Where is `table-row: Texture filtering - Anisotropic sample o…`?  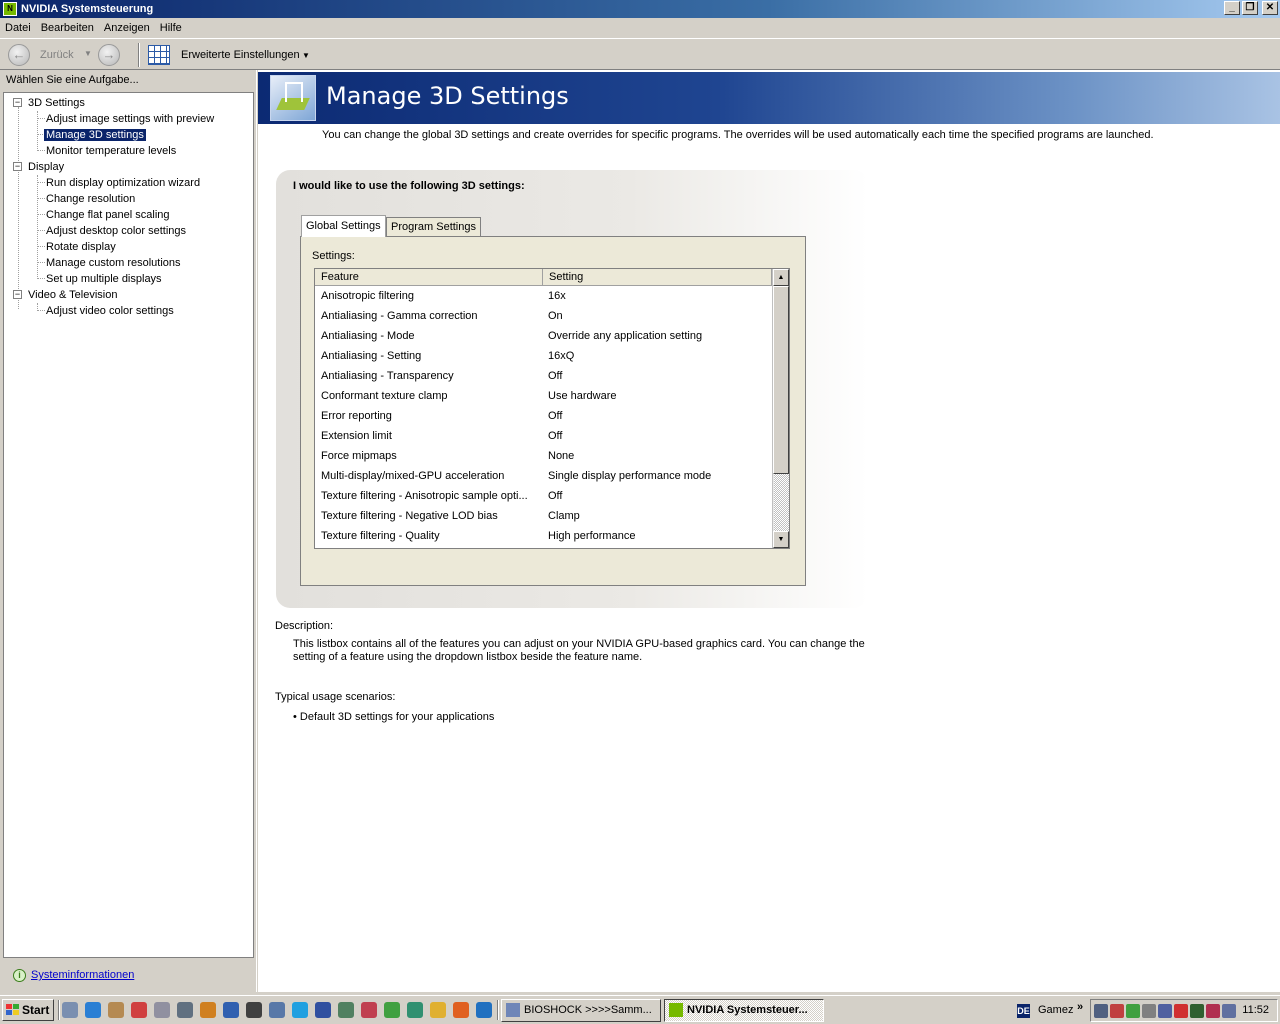 table-row: Texture filtering - Anisotropic sample o… is located at coordinates (543, 496).